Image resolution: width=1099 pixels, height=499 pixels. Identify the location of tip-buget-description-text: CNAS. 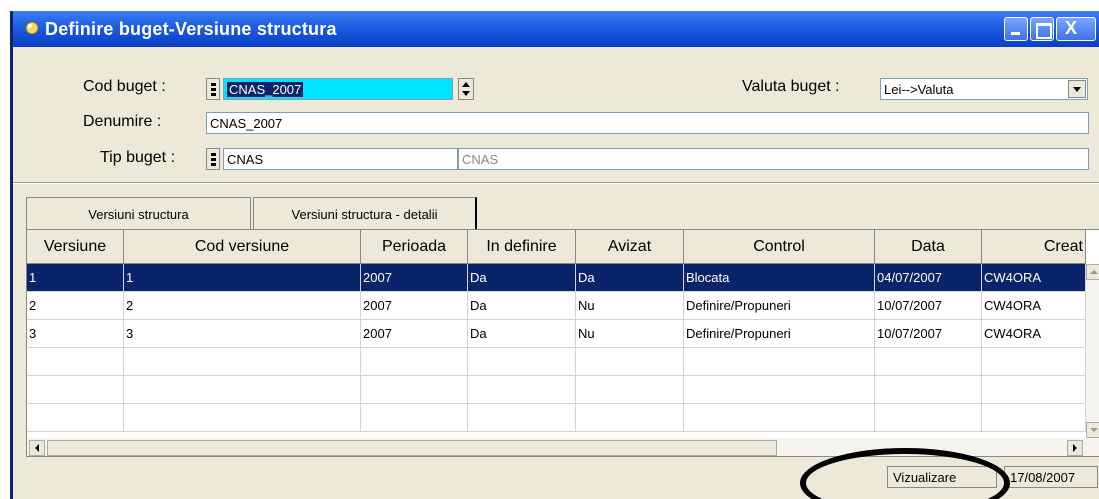
(480, 159).